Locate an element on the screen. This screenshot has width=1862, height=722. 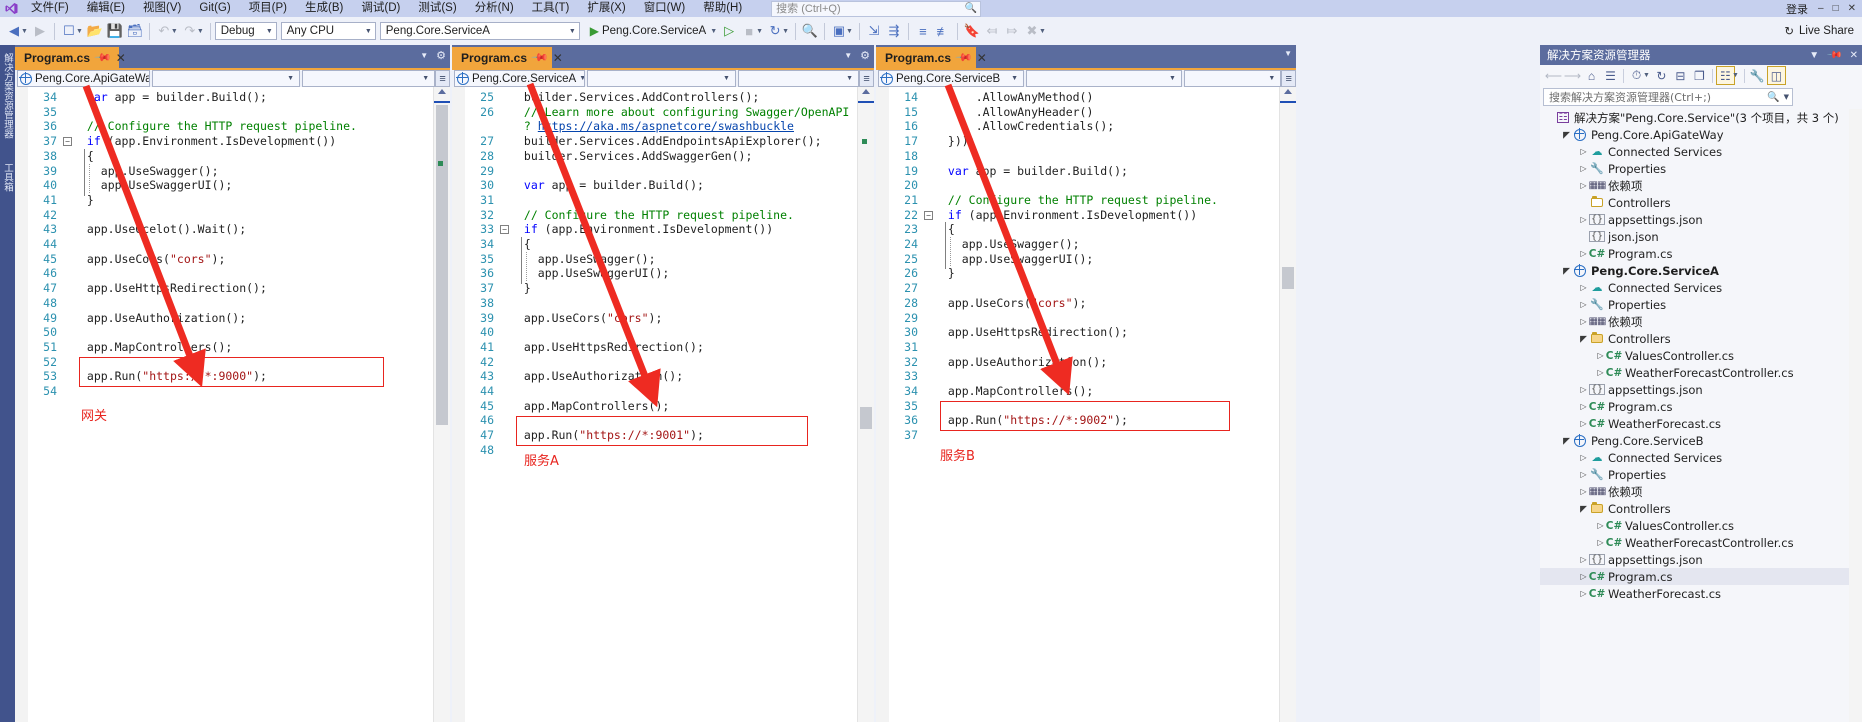
indent-icon: ≡ is located at coordinates (923, 31).